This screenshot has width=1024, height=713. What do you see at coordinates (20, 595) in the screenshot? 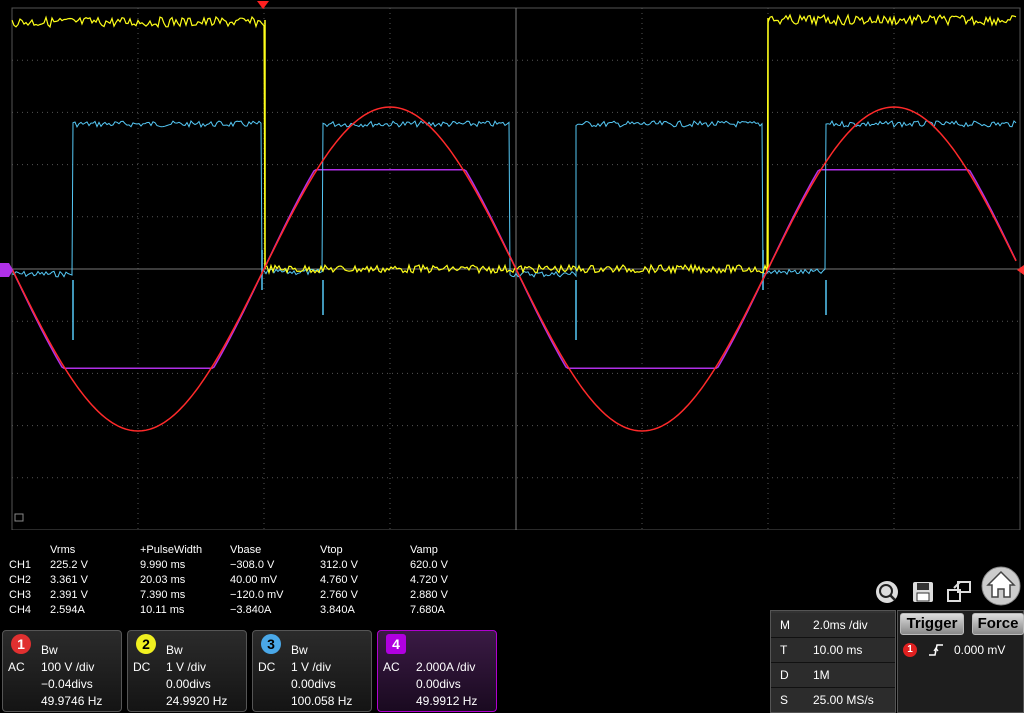
I see `meas-row-label: CH3` at bounding box center [20, 595].